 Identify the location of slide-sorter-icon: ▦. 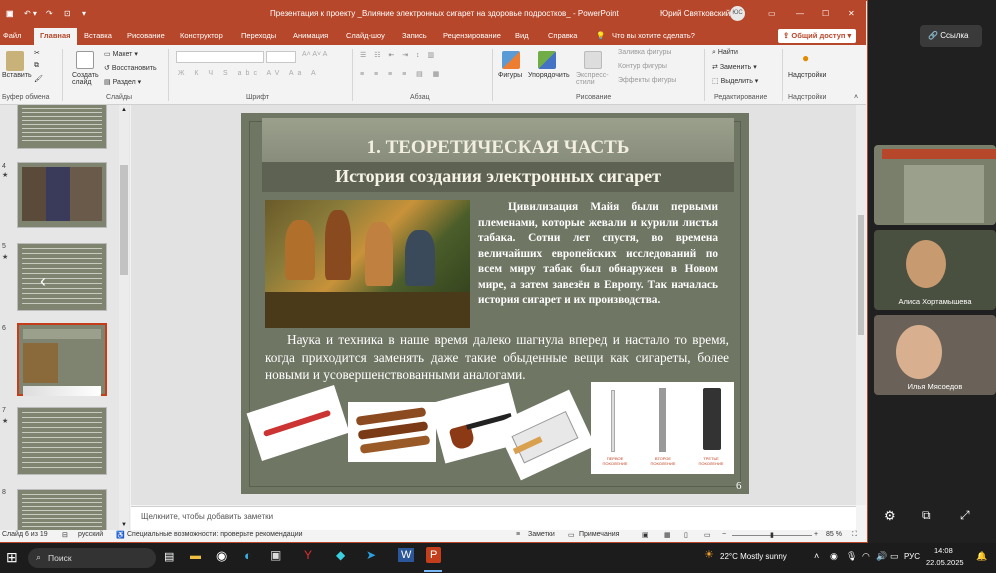
(667, 535).